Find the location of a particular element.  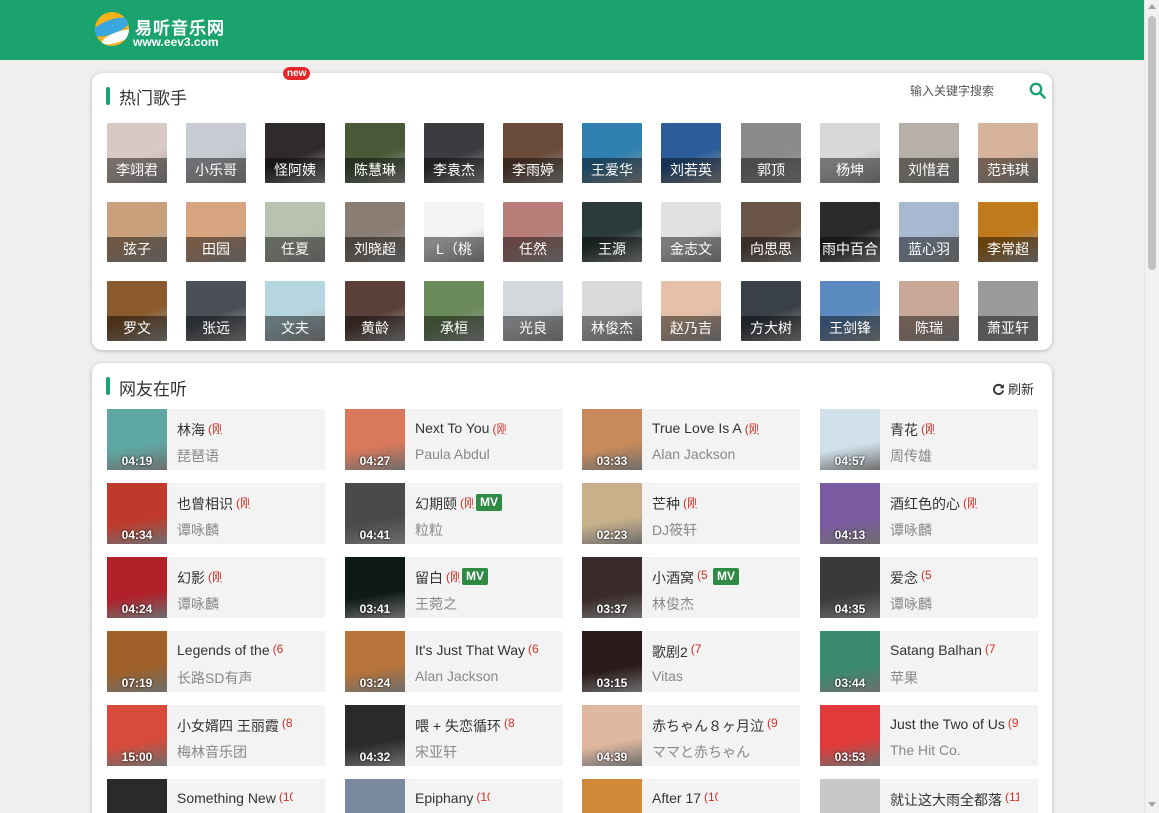

song-cover: 03:44 is located at coordinates (850, 661).